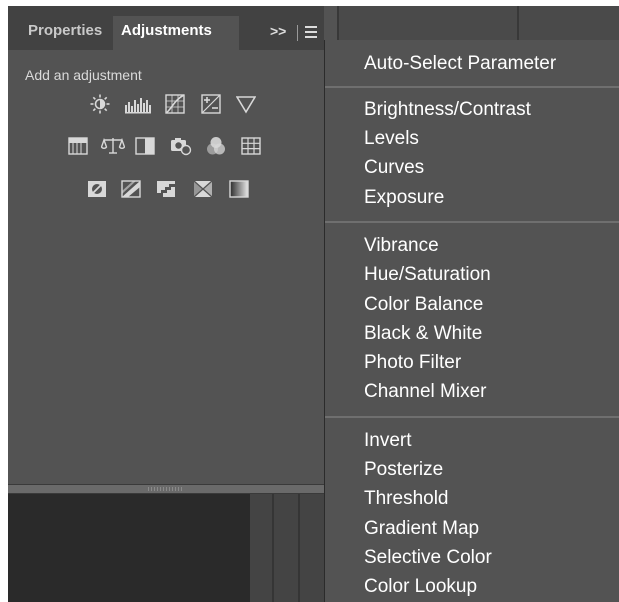  I want to click on top-panel-strip, so click(478, 25).